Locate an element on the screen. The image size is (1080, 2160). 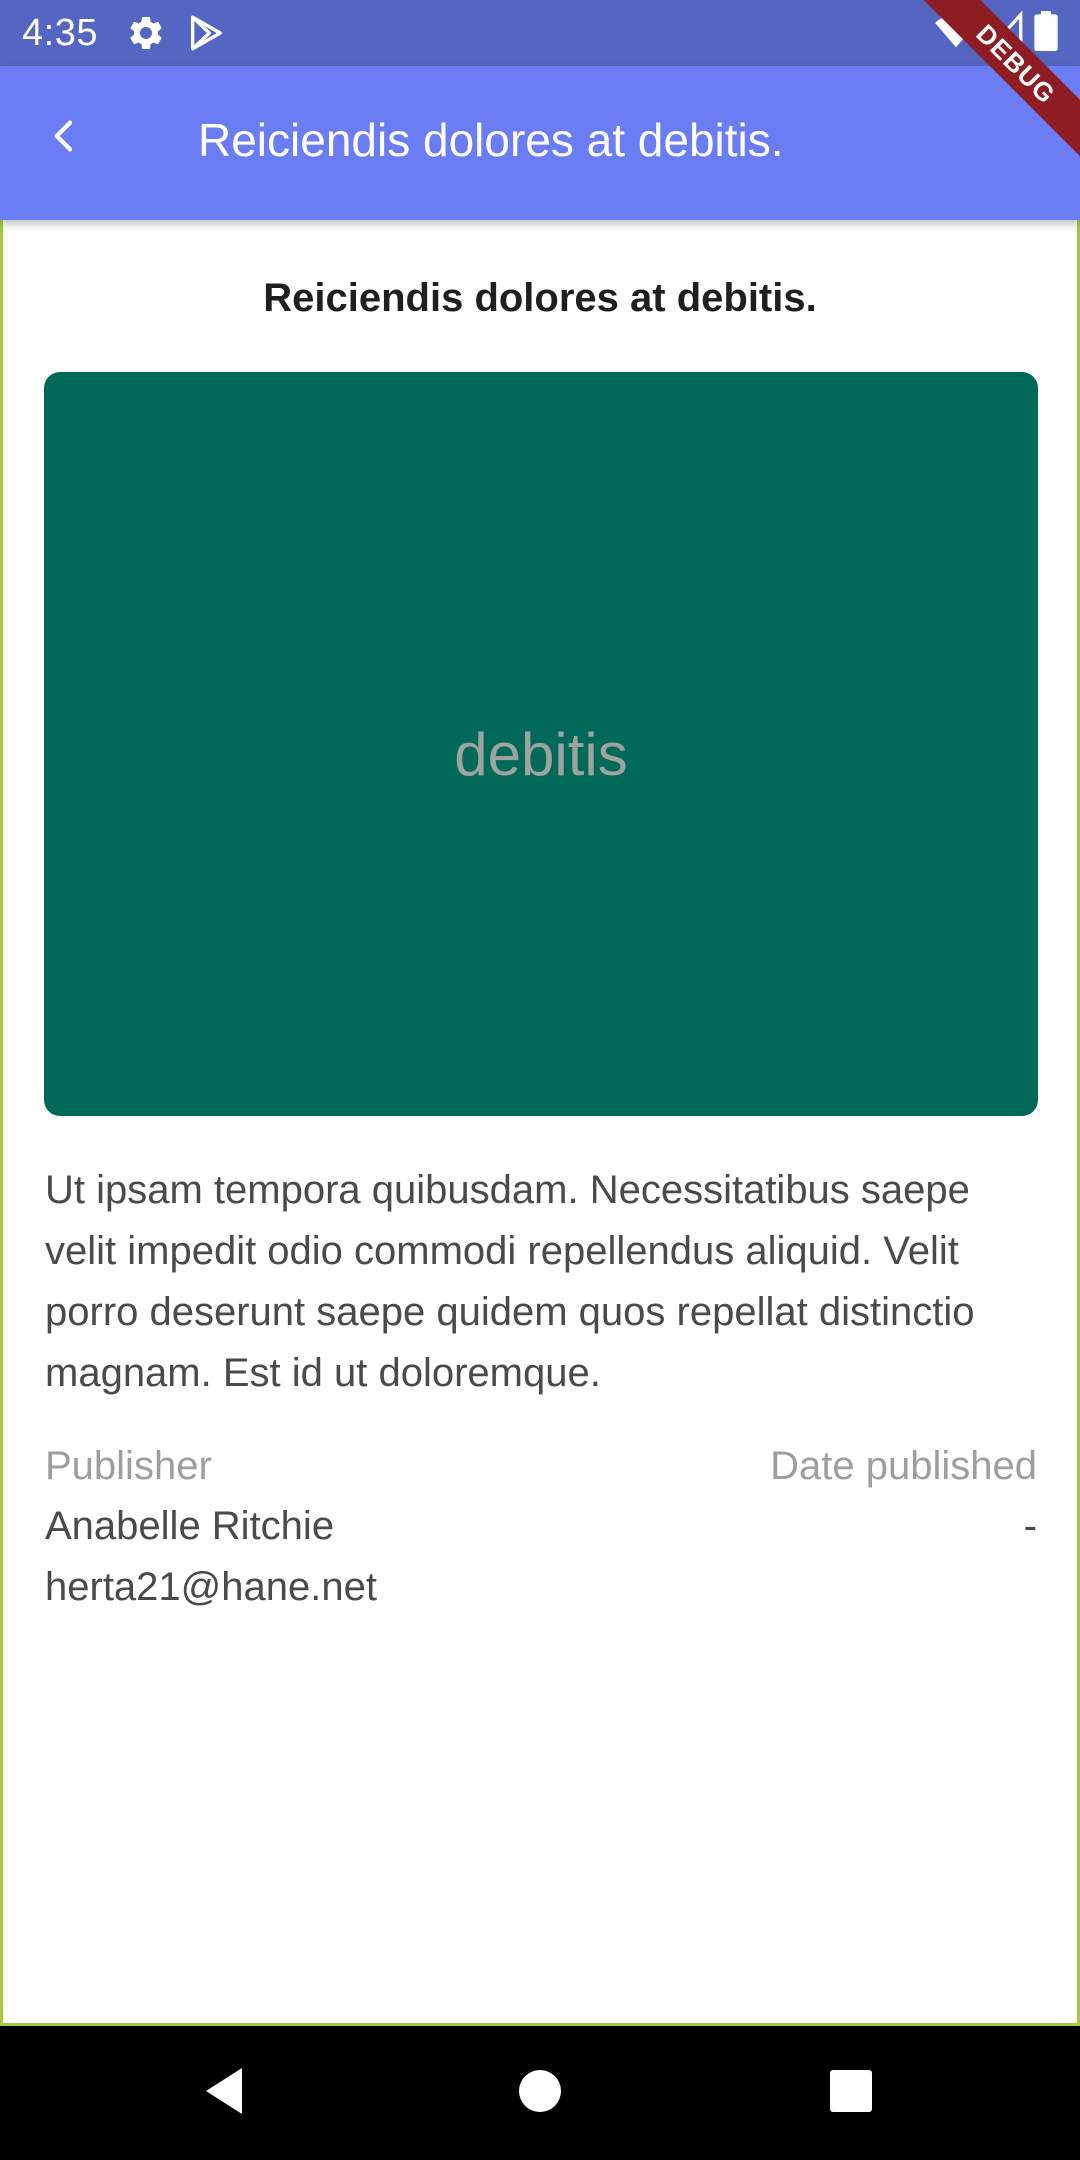
back-button is located at coordinates (65, 138).